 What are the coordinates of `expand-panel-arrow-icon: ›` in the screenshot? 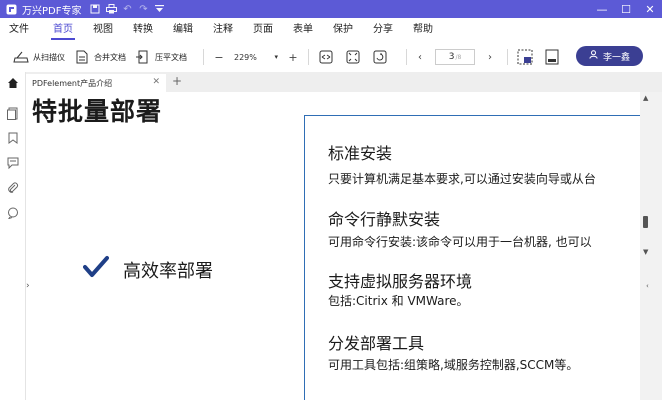 It's located at (28, 286).